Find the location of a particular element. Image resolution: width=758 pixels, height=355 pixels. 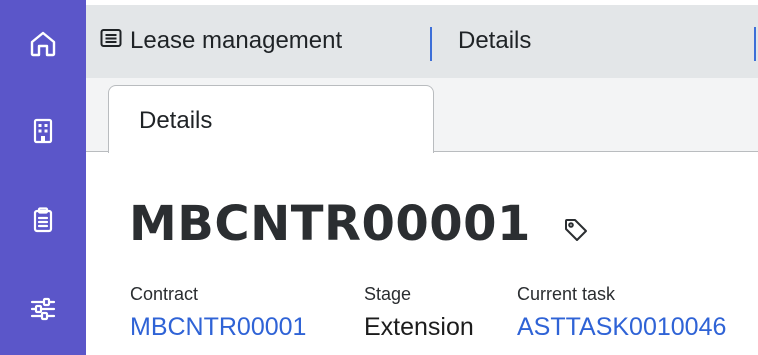

clipboard-icon is located at coordinates (43, 220).